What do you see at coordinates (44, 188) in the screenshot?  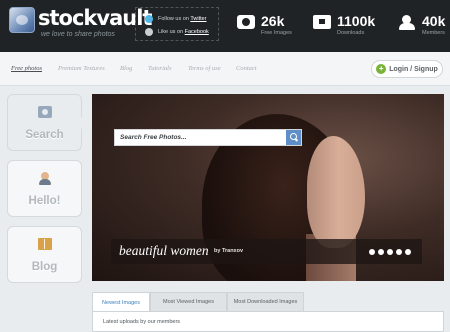 I see `side-hello-button: Hello!` at bounding box center [44, 188].